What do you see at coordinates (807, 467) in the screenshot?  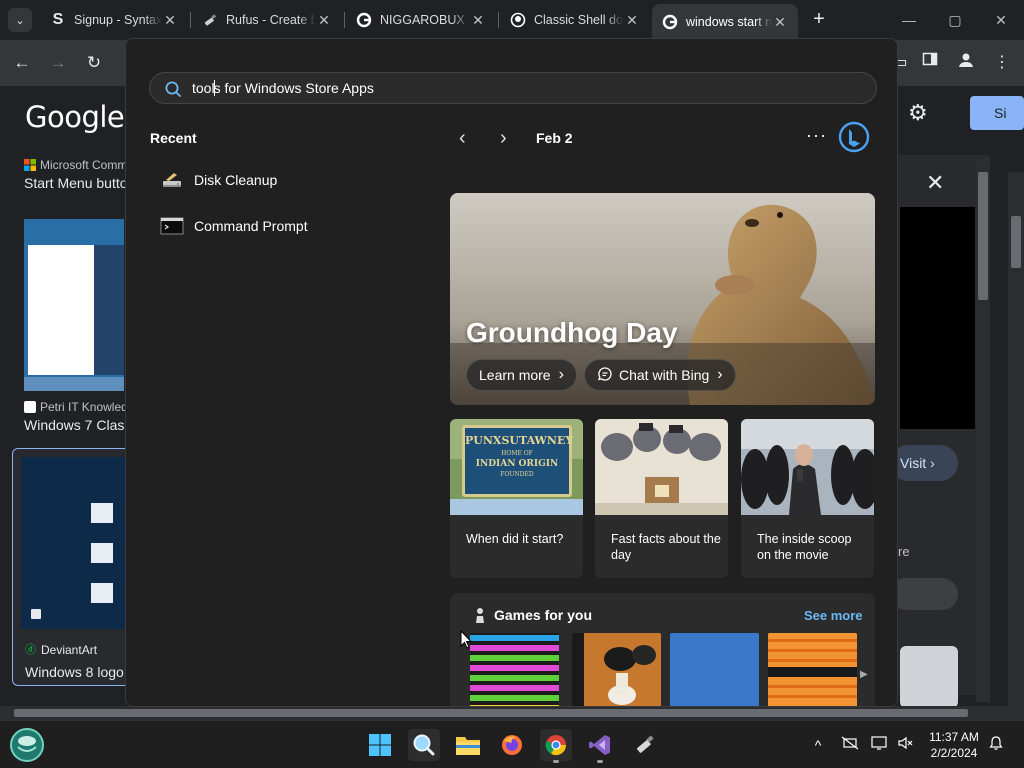 I see `movie-scene-image` at bounding box center [807, 467].